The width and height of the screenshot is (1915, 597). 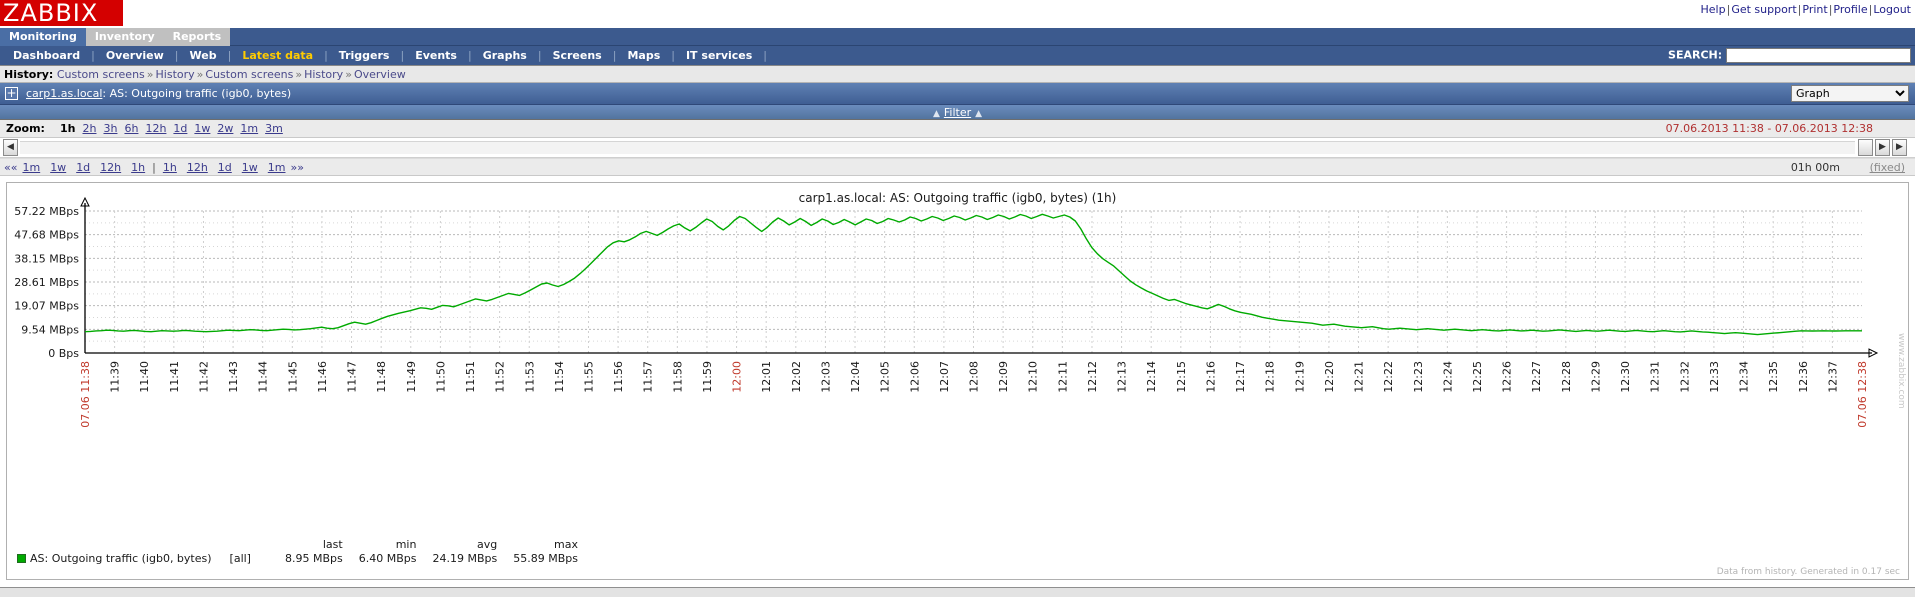 I want to click on svg-text: 12:36, so click(x=1803, y=377).